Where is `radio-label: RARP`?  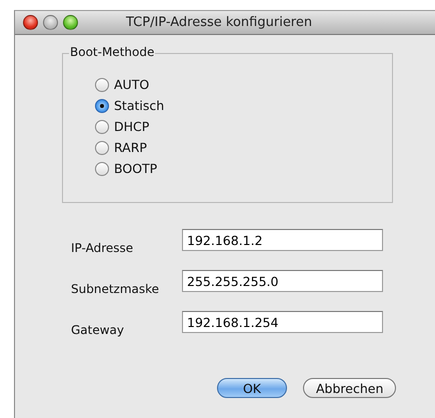
radio-label: RARP is located at coordinates (130, 147).